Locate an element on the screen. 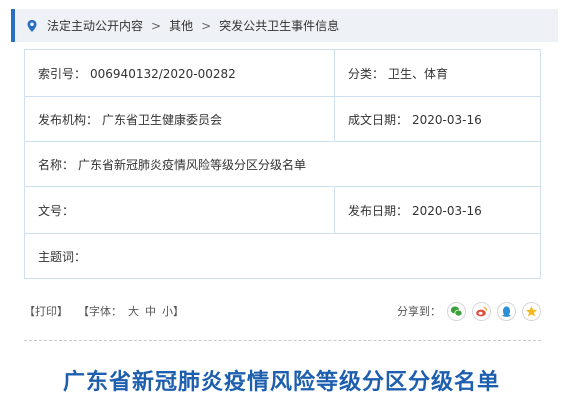 This screenshot has width=563, height=405. qzone-share-button is located at coordinates (531, 311).